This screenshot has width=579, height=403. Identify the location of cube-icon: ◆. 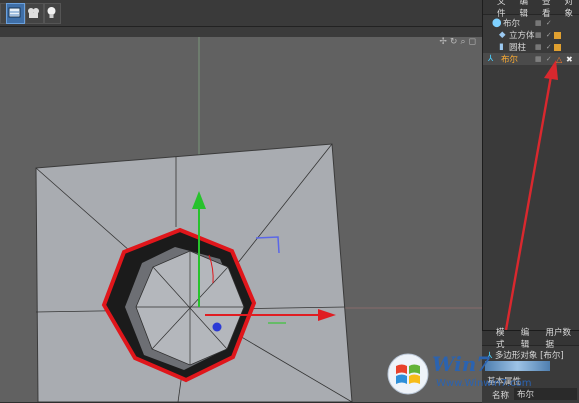
(502, 35).